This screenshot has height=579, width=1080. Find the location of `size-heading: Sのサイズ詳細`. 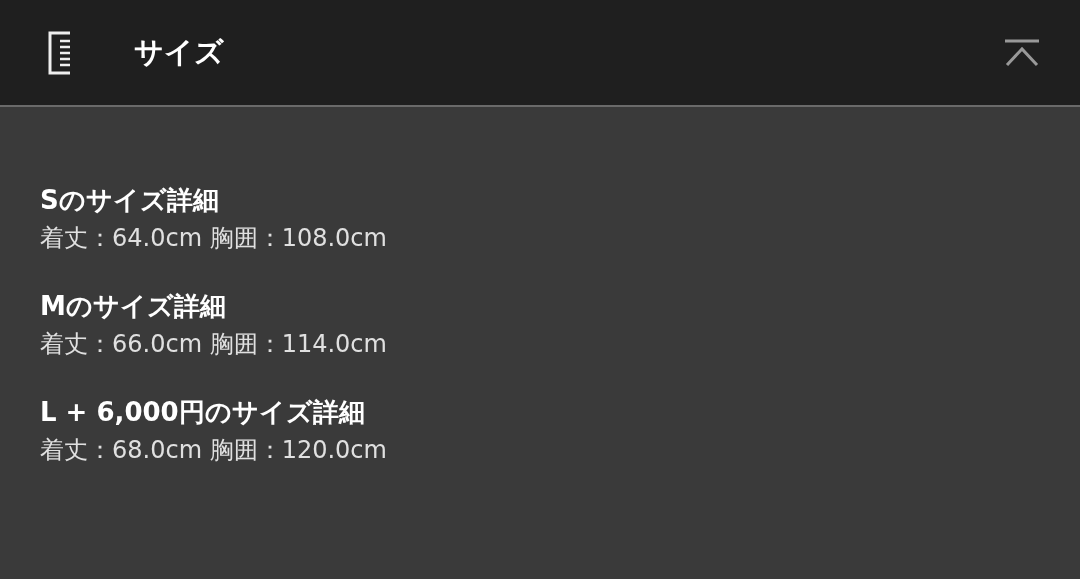

size-heading: Sのサイズ詳細 is located at coordinates (130, 201).